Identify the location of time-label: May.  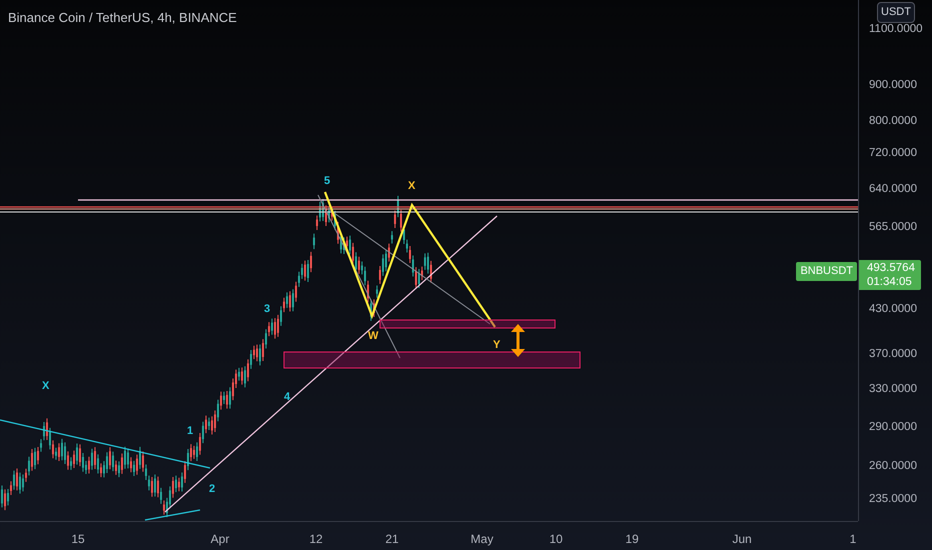
(482, 539).